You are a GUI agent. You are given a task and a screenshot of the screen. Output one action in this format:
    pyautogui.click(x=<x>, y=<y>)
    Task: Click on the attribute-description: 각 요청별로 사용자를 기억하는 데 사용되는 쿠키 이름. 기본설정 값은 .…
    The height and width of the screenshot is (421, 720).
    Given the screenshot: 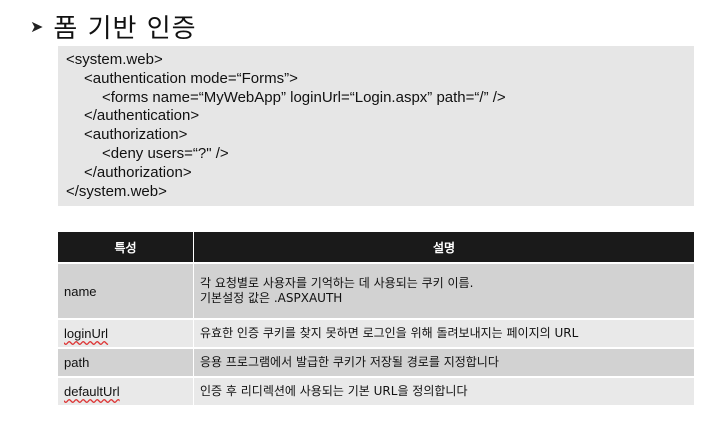 What is the action you would take?
    pyautogui.click(x=444, y=292)
    